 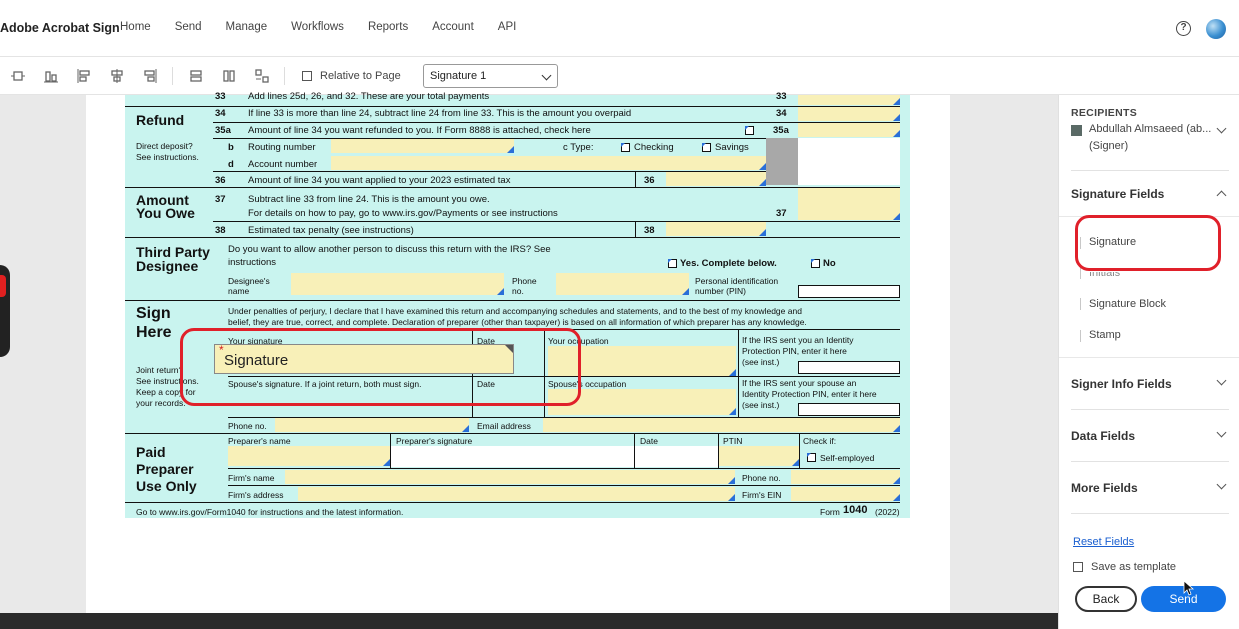 I want to click on line-37-field, so click(x=849, y=204).